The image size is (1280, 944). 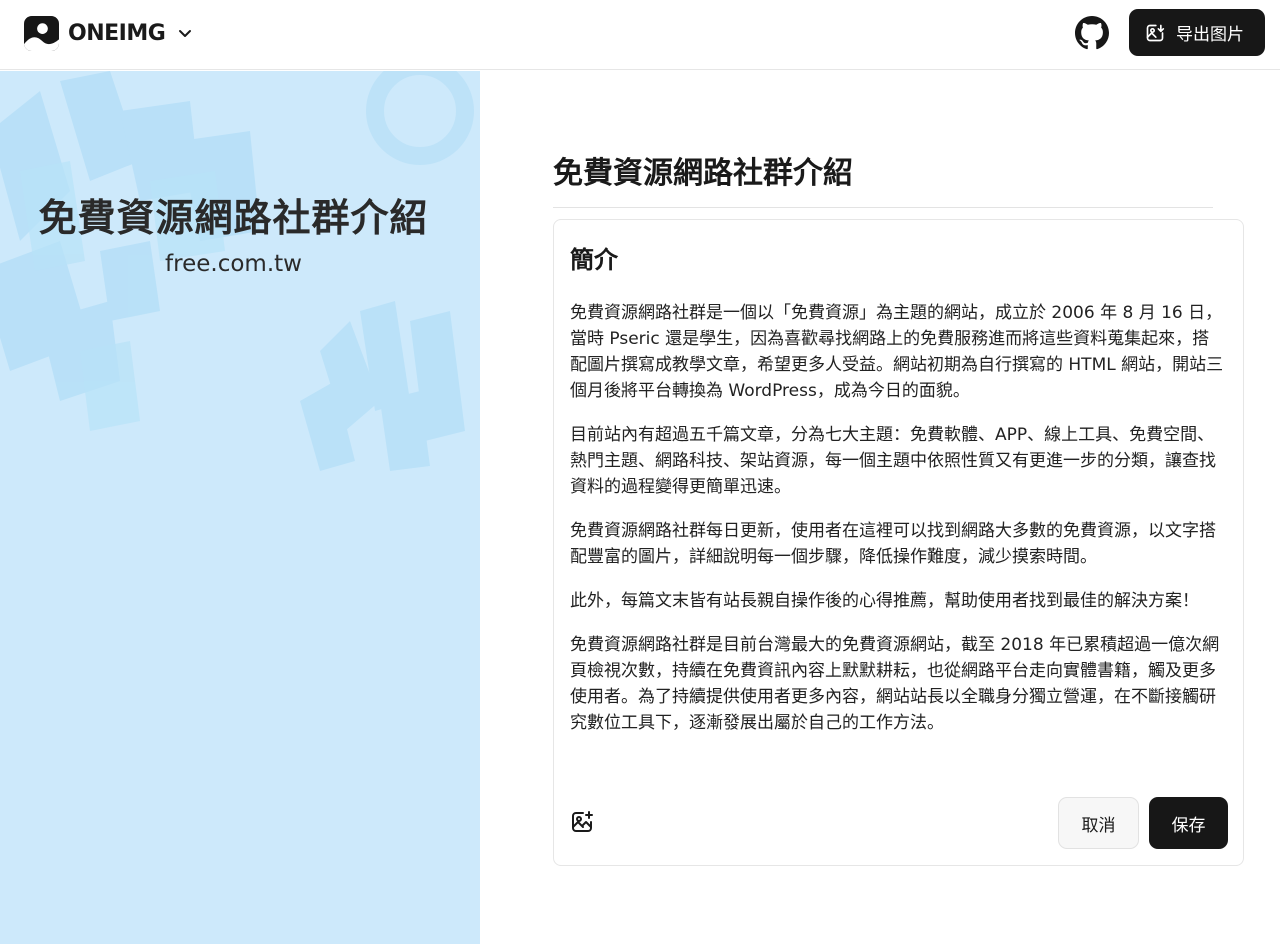 I want to click on image-add-icon, so click(x=582, y=821).